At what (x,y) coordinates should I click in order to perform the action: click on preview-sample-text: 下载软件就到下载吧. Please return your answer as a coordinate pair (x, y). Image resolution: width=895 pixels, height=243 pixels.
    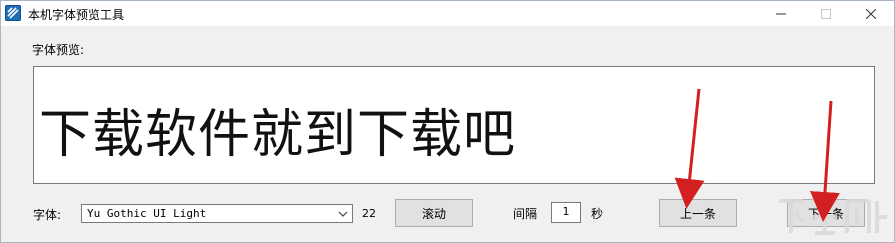
    Looking at the image, I should click on (278, 135).